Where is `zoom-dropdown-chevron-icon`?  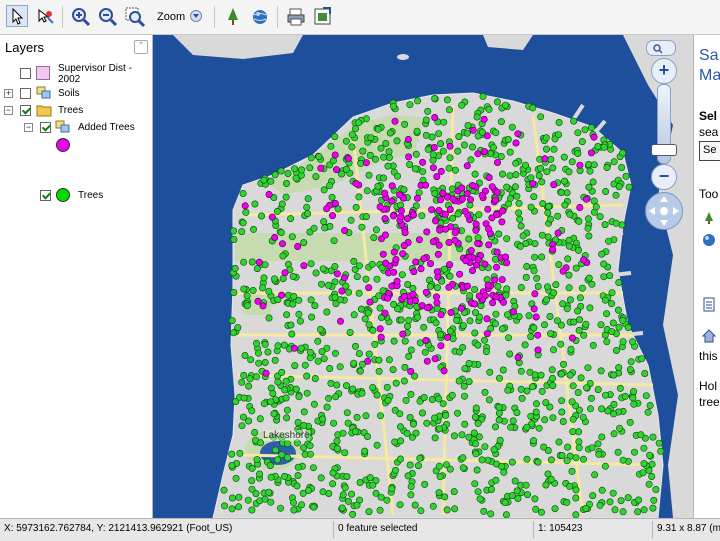
zoom-dropdown-chevron-icon is located at coordinates (196, 16).